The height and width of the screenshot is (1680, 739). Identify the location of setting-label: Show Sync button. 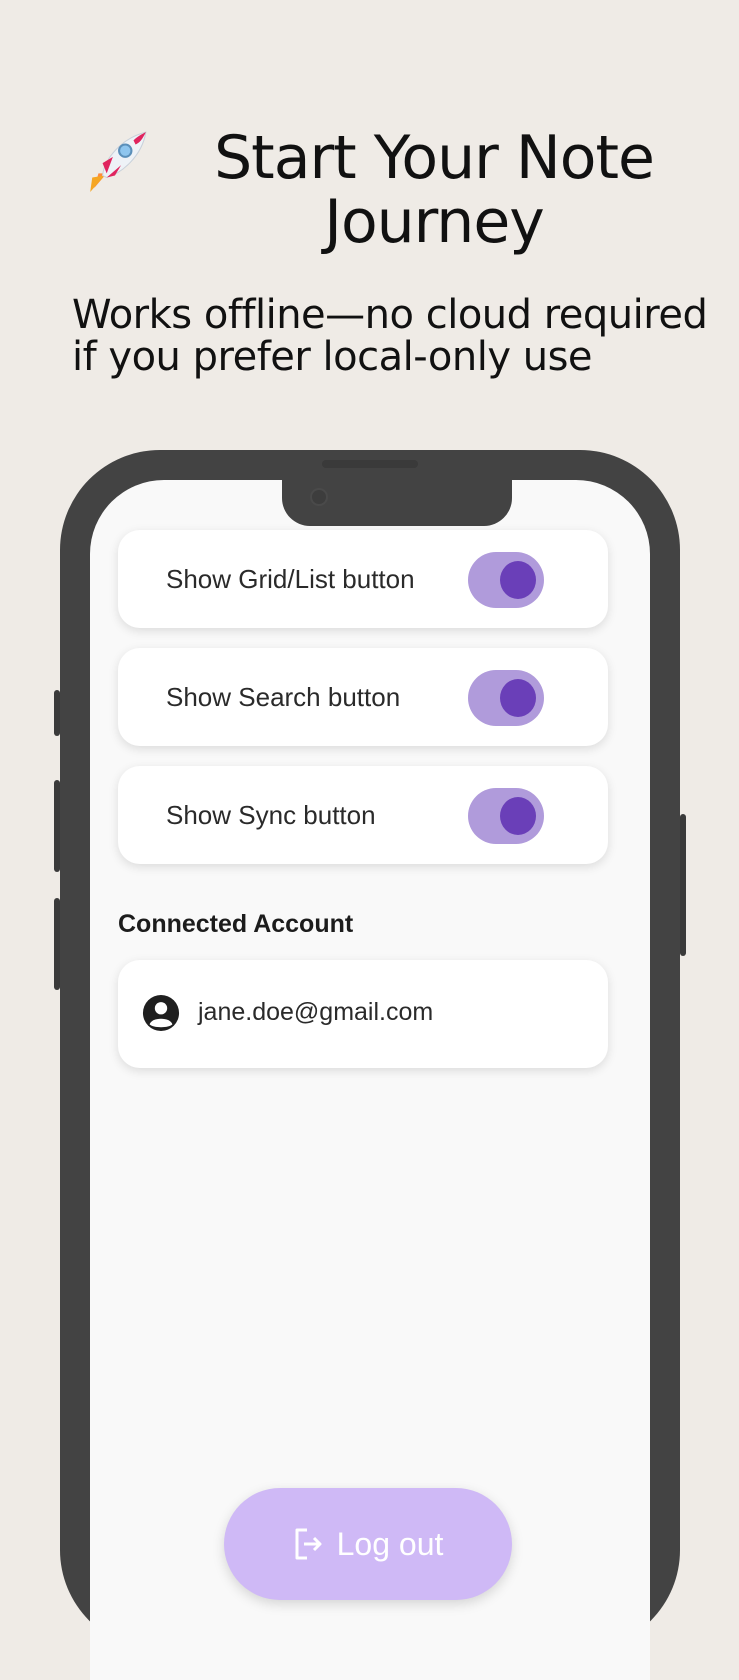
(271, 815).